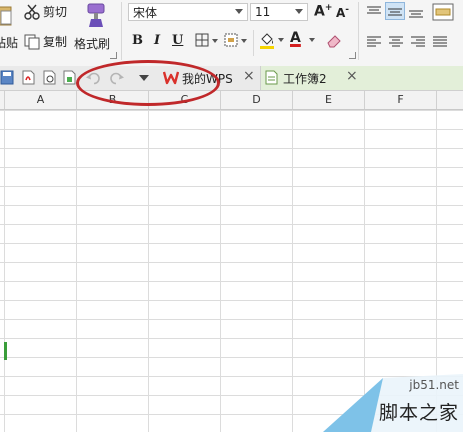 The image size is (463, 432). Describe the element at coordinates (263, 12) in the screenshot. I see `font-size-value: 11` at that location.